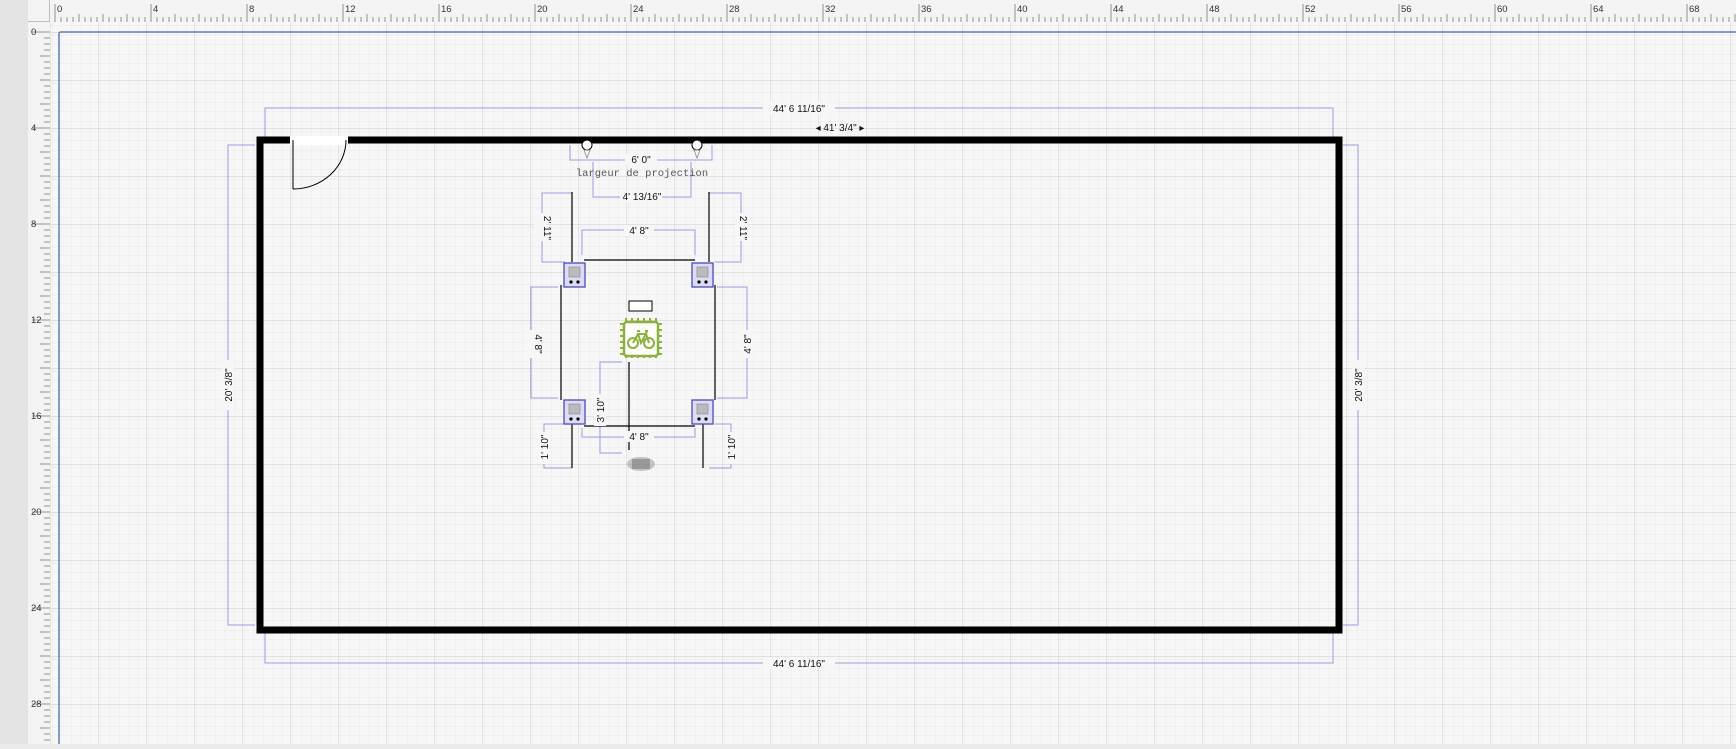 The height and width of the screenshot is (749, 1736). Describe the element at coordinates (1118, 9) in the screenshot. I see `ruler-label: 44` at that location.